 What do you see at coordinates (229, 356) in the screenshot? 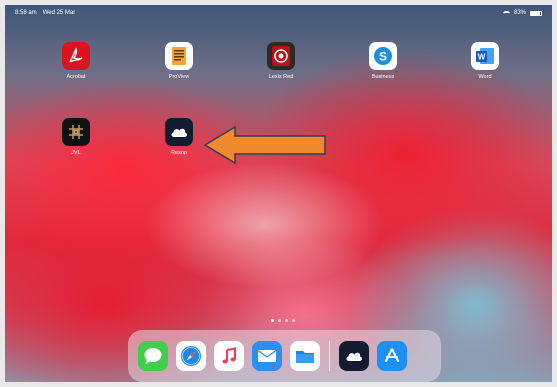
I see `music-icon` at bounding box center [229, 356].